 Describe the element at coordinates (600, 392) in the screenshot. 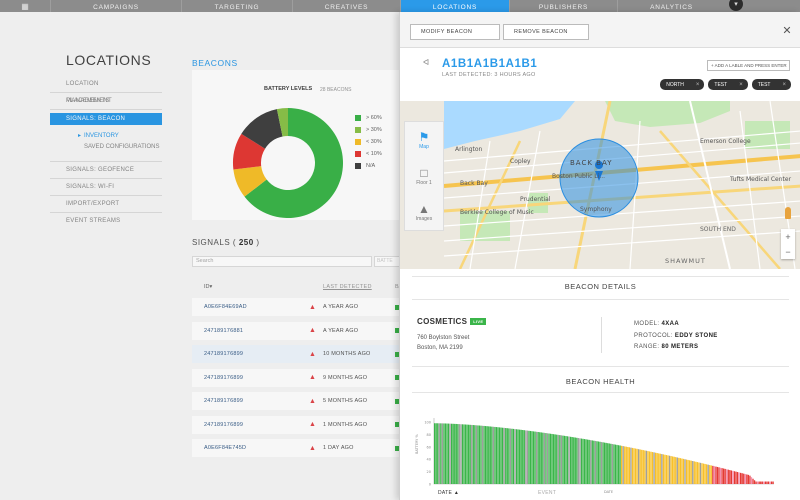

I see `divider` at that location.